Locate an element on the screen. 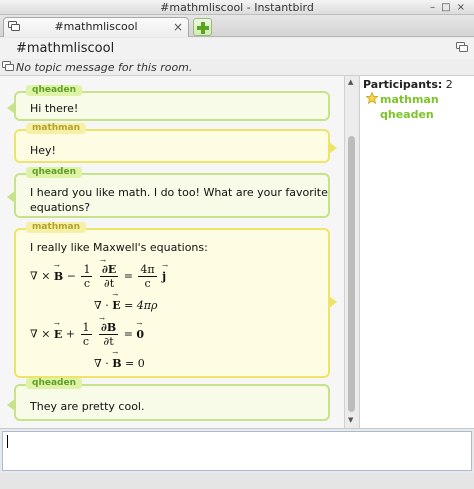  participants-count: 2 is located at coordinates (449, 84).